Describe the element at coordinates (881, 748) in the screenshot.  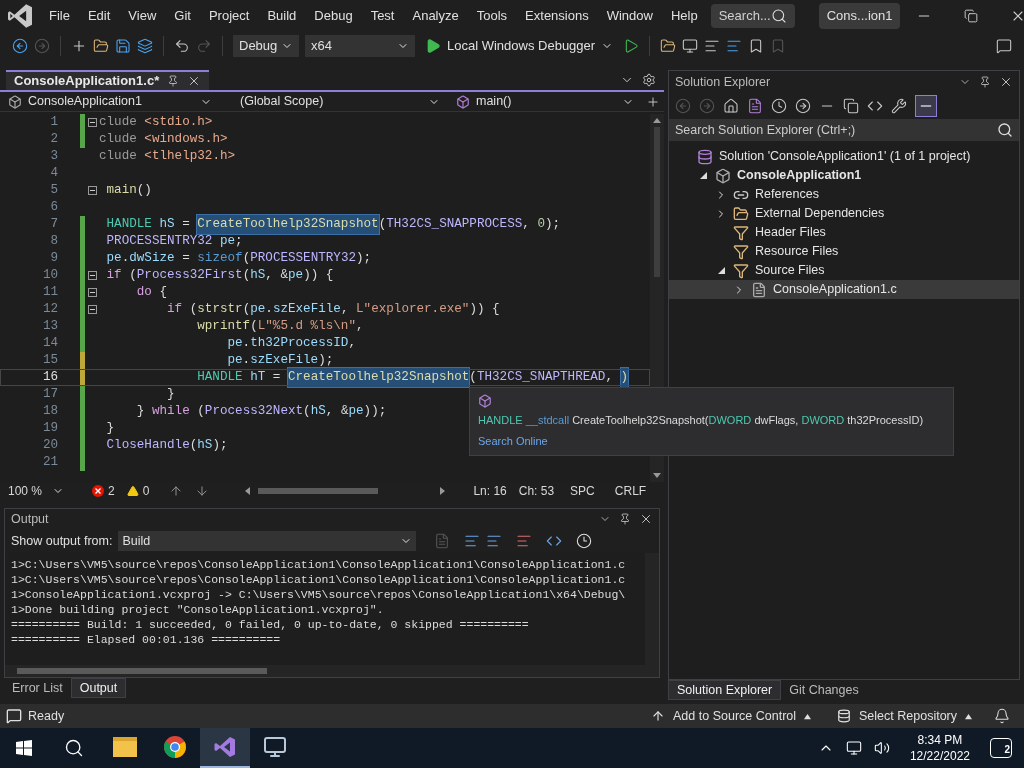
I see `volume-icon` at that location.